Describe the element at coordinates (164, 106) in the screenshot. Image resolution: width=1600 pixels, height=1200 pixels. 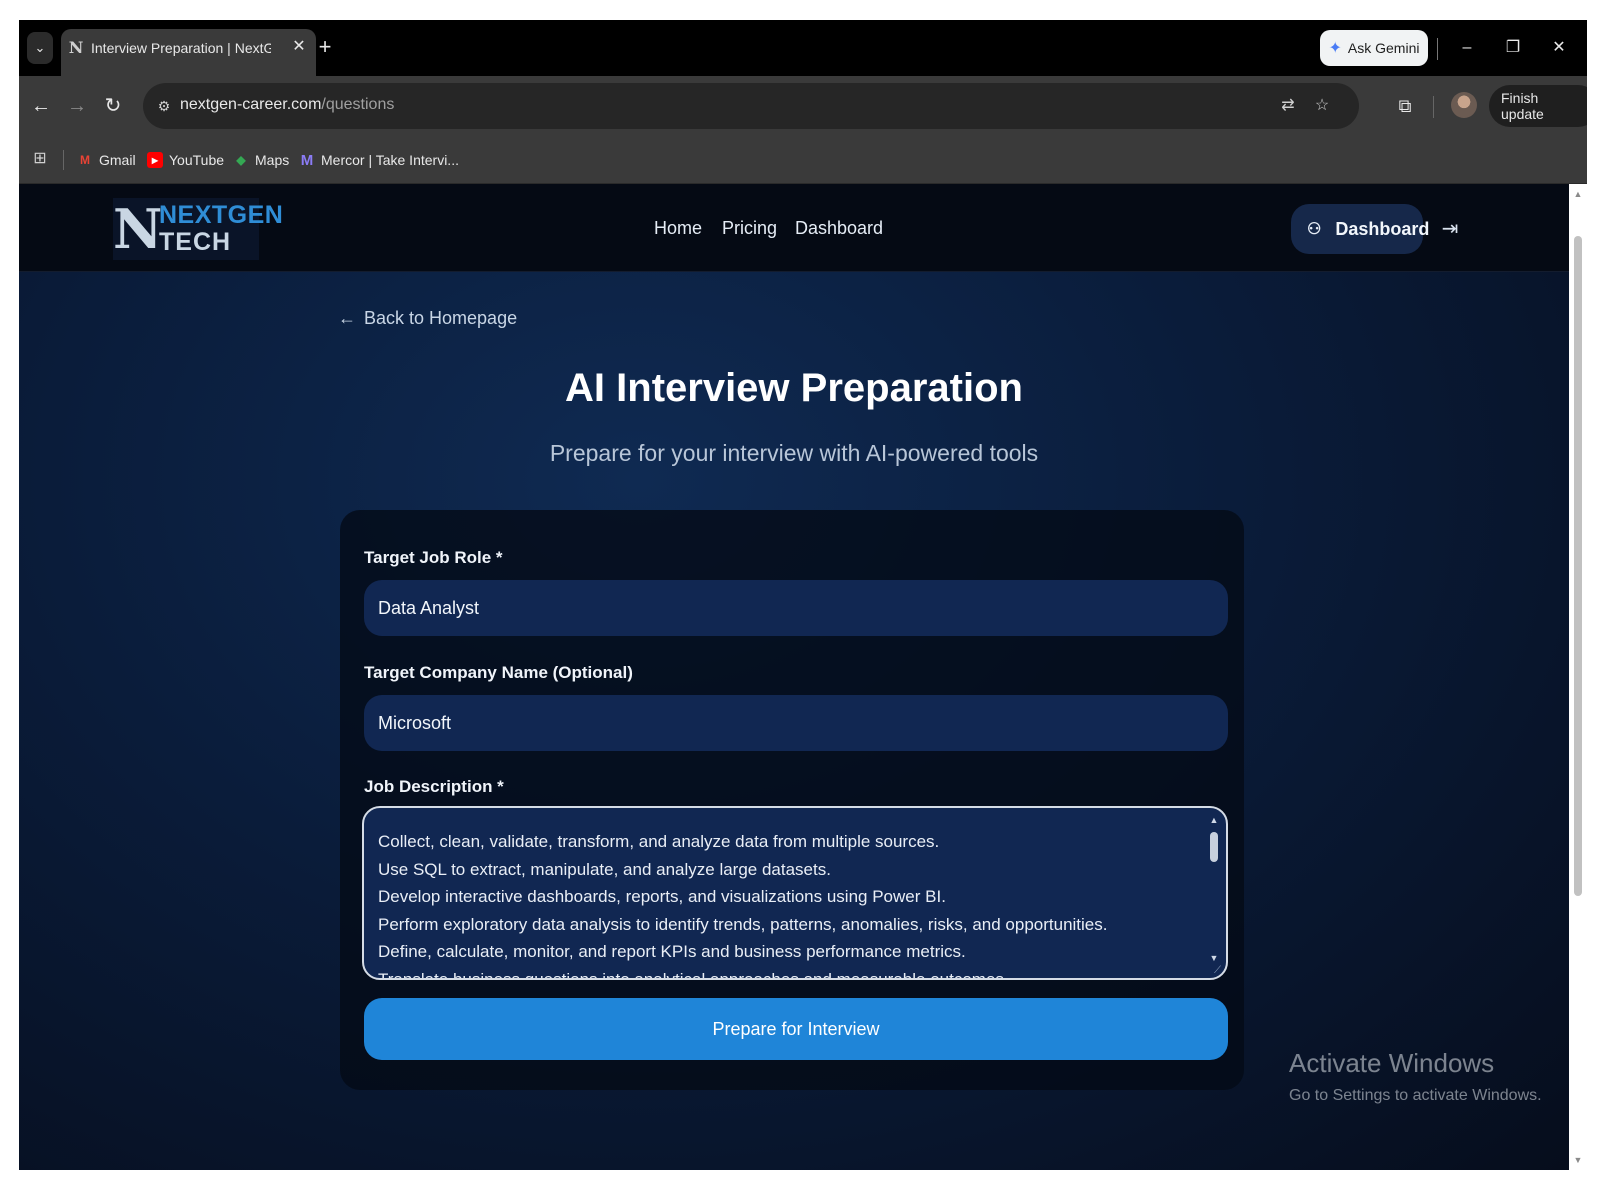
I see `site-info-icon: ⚙` at that location.